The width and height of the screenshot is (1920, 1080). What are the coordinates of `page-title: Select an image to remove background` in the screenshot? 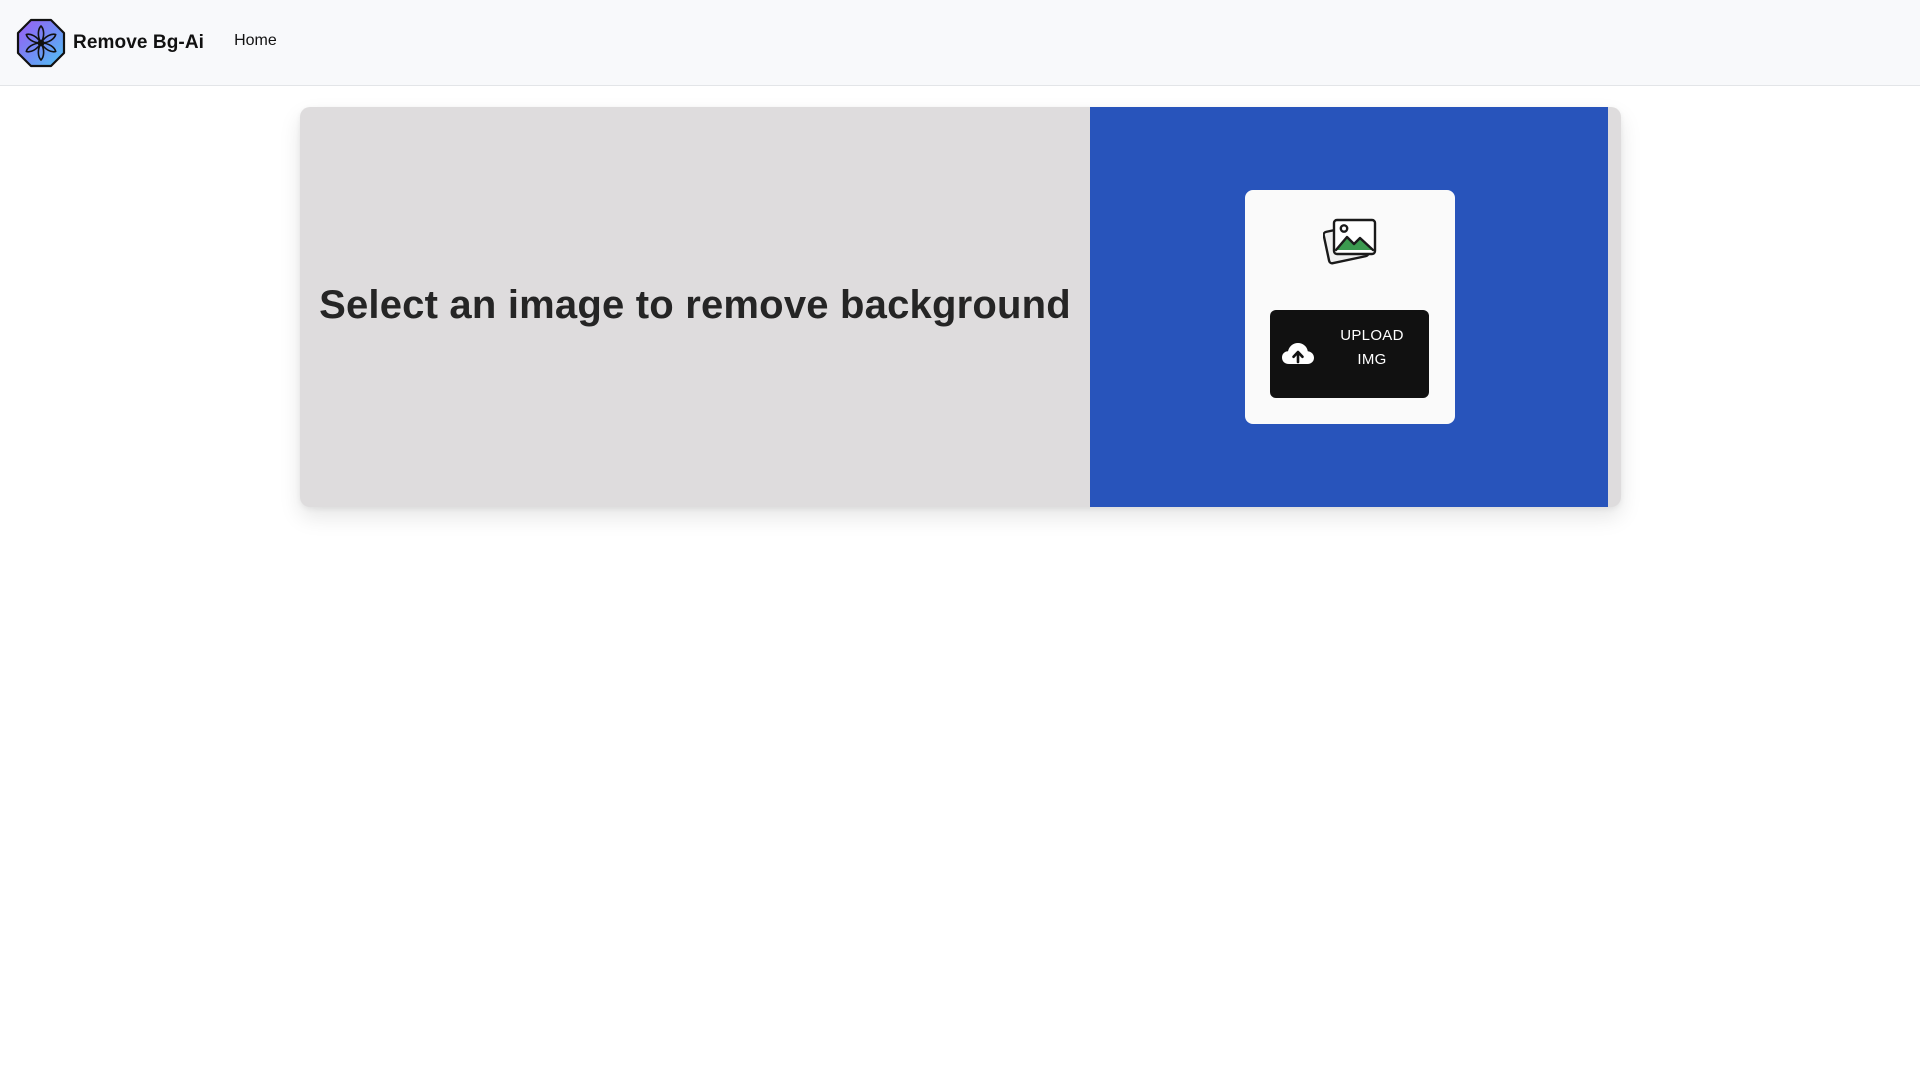 It's located at (695, 304).